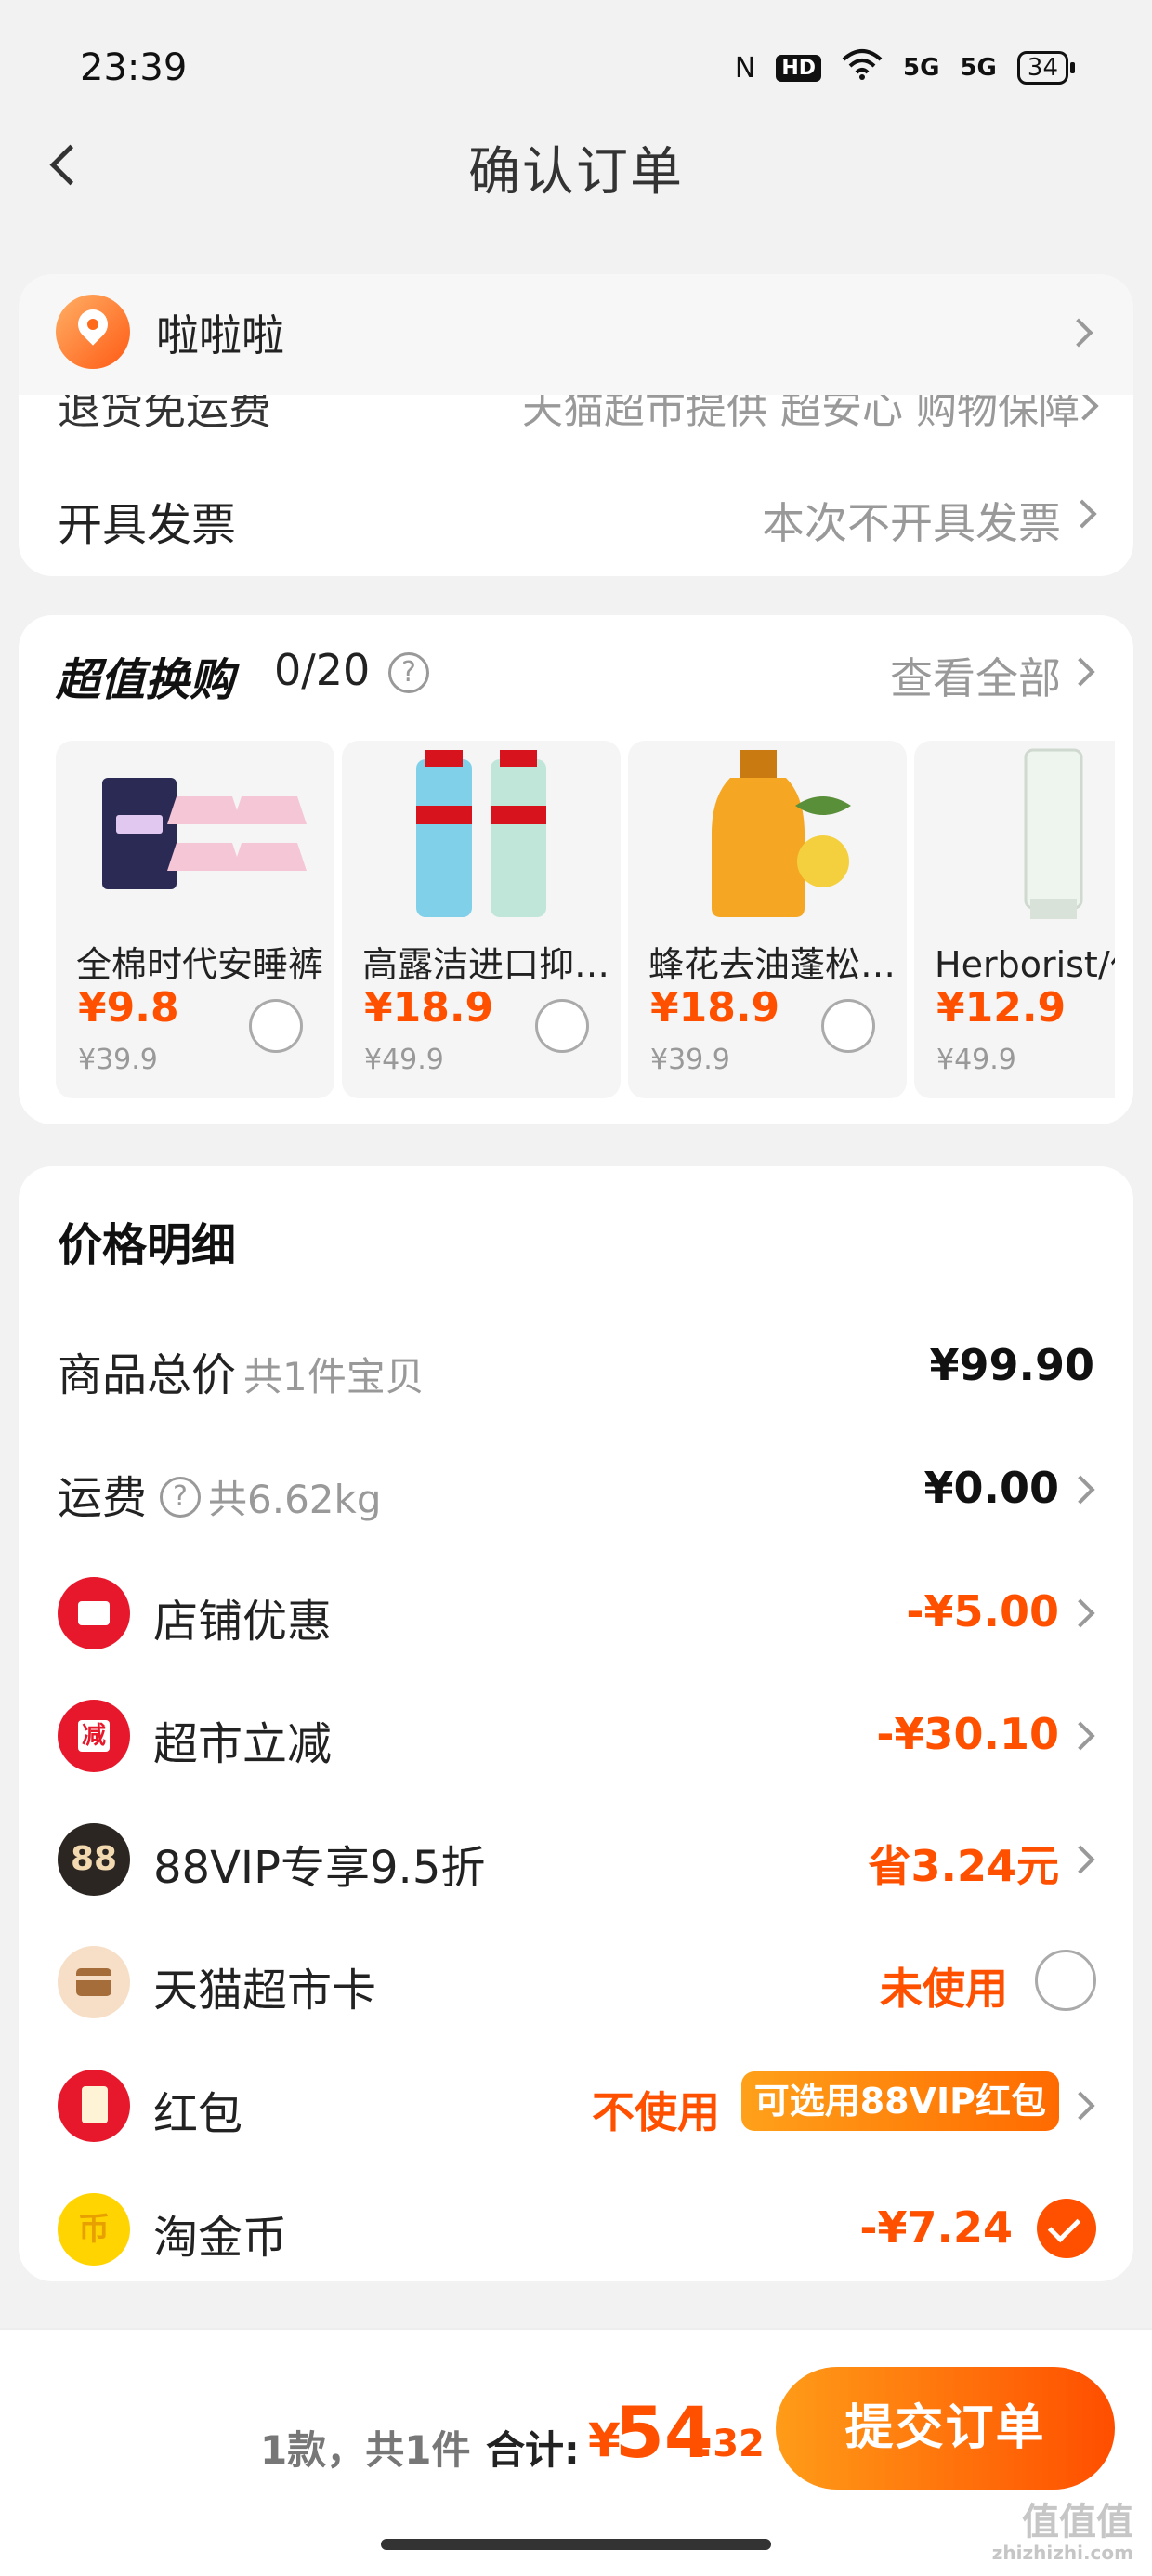 The image size is (1152, 2576). I want to click on product-name: 蜂花去油蓬松洗发水, so click(773, 964).